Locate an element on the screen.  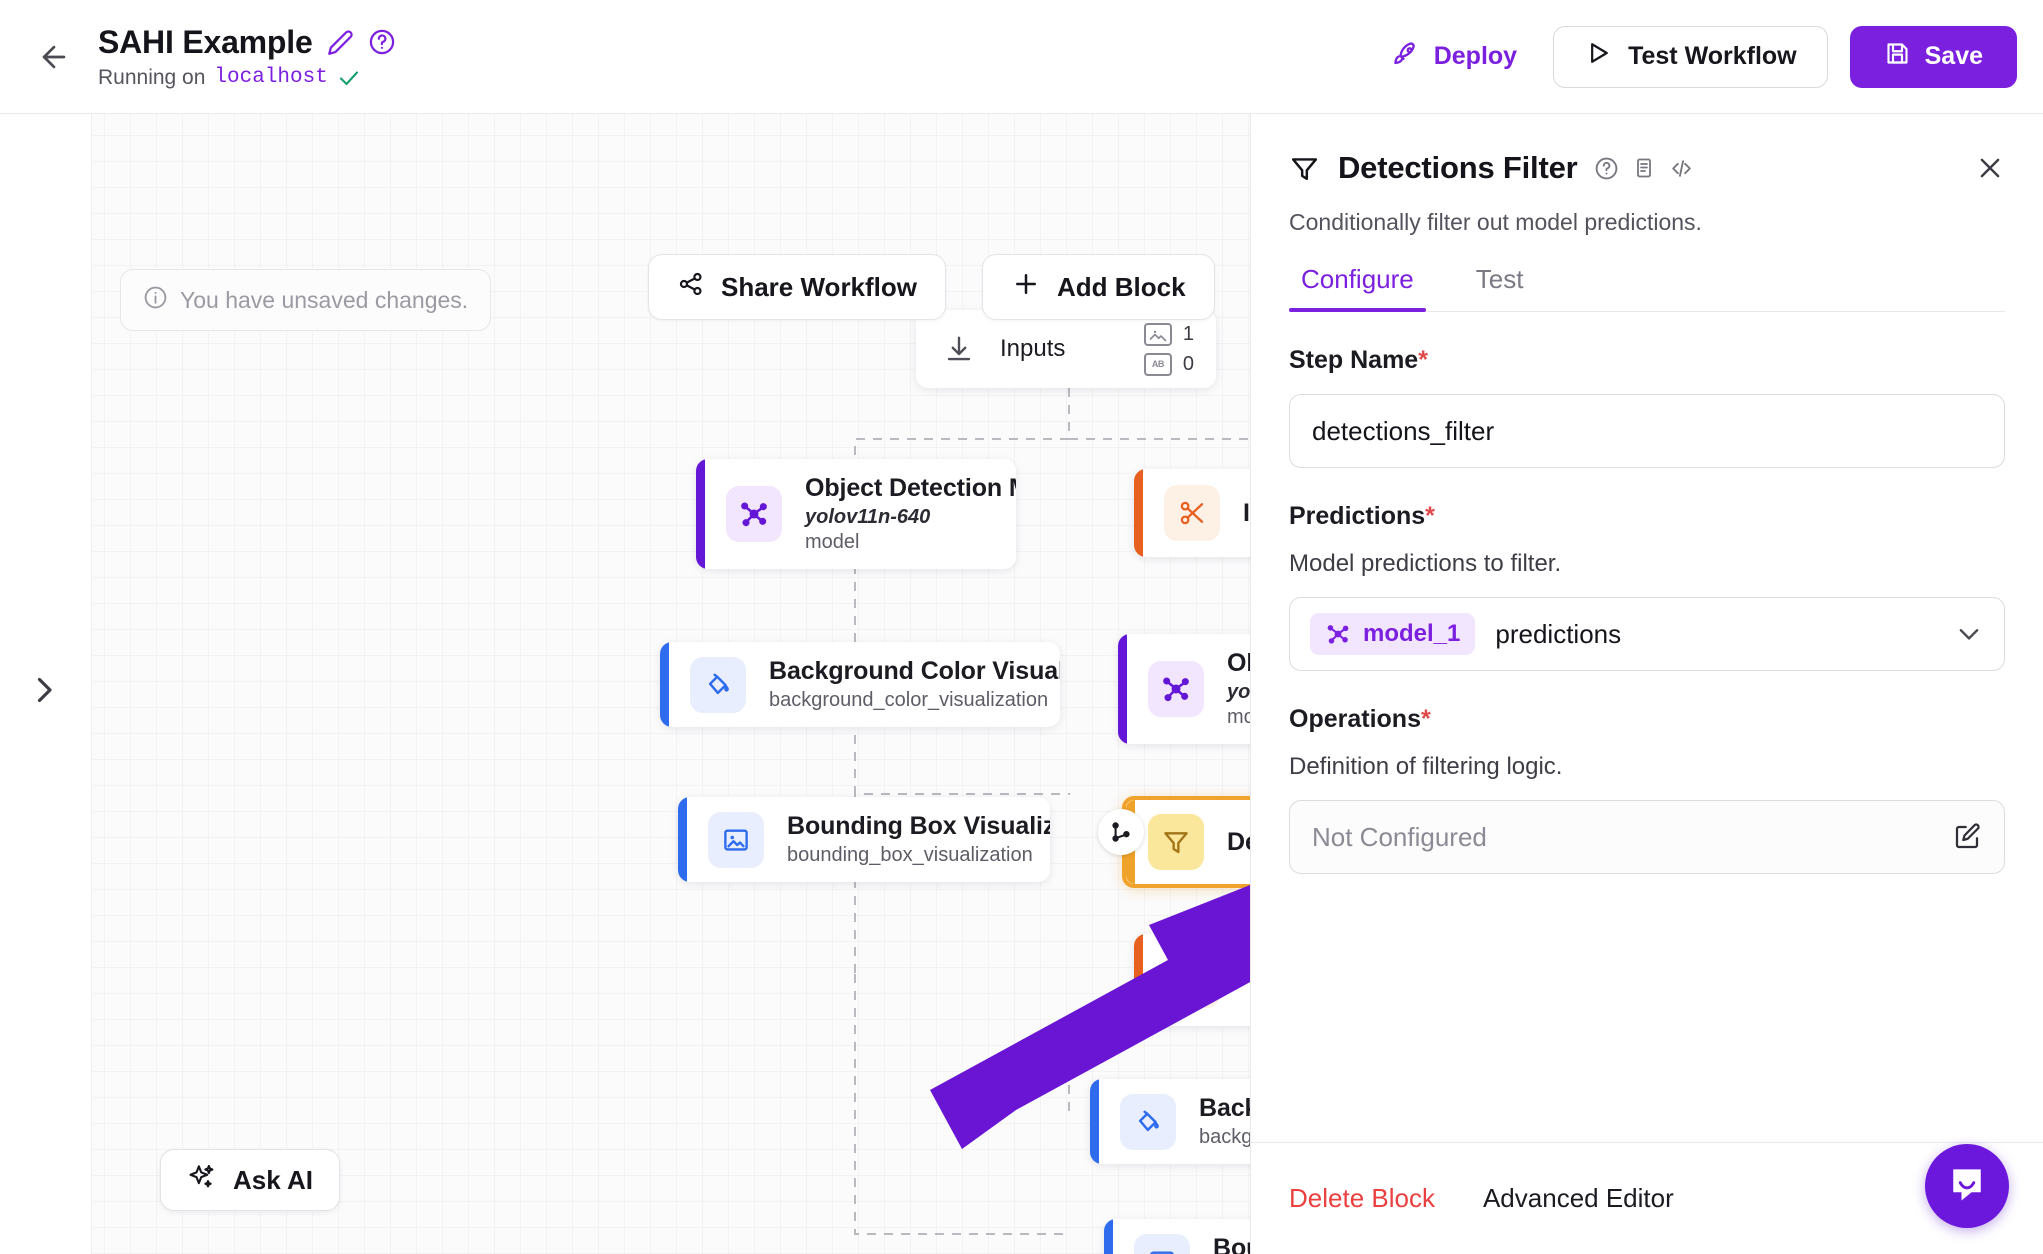
tab-configure: Configure is located at coordinates (1357, 288).